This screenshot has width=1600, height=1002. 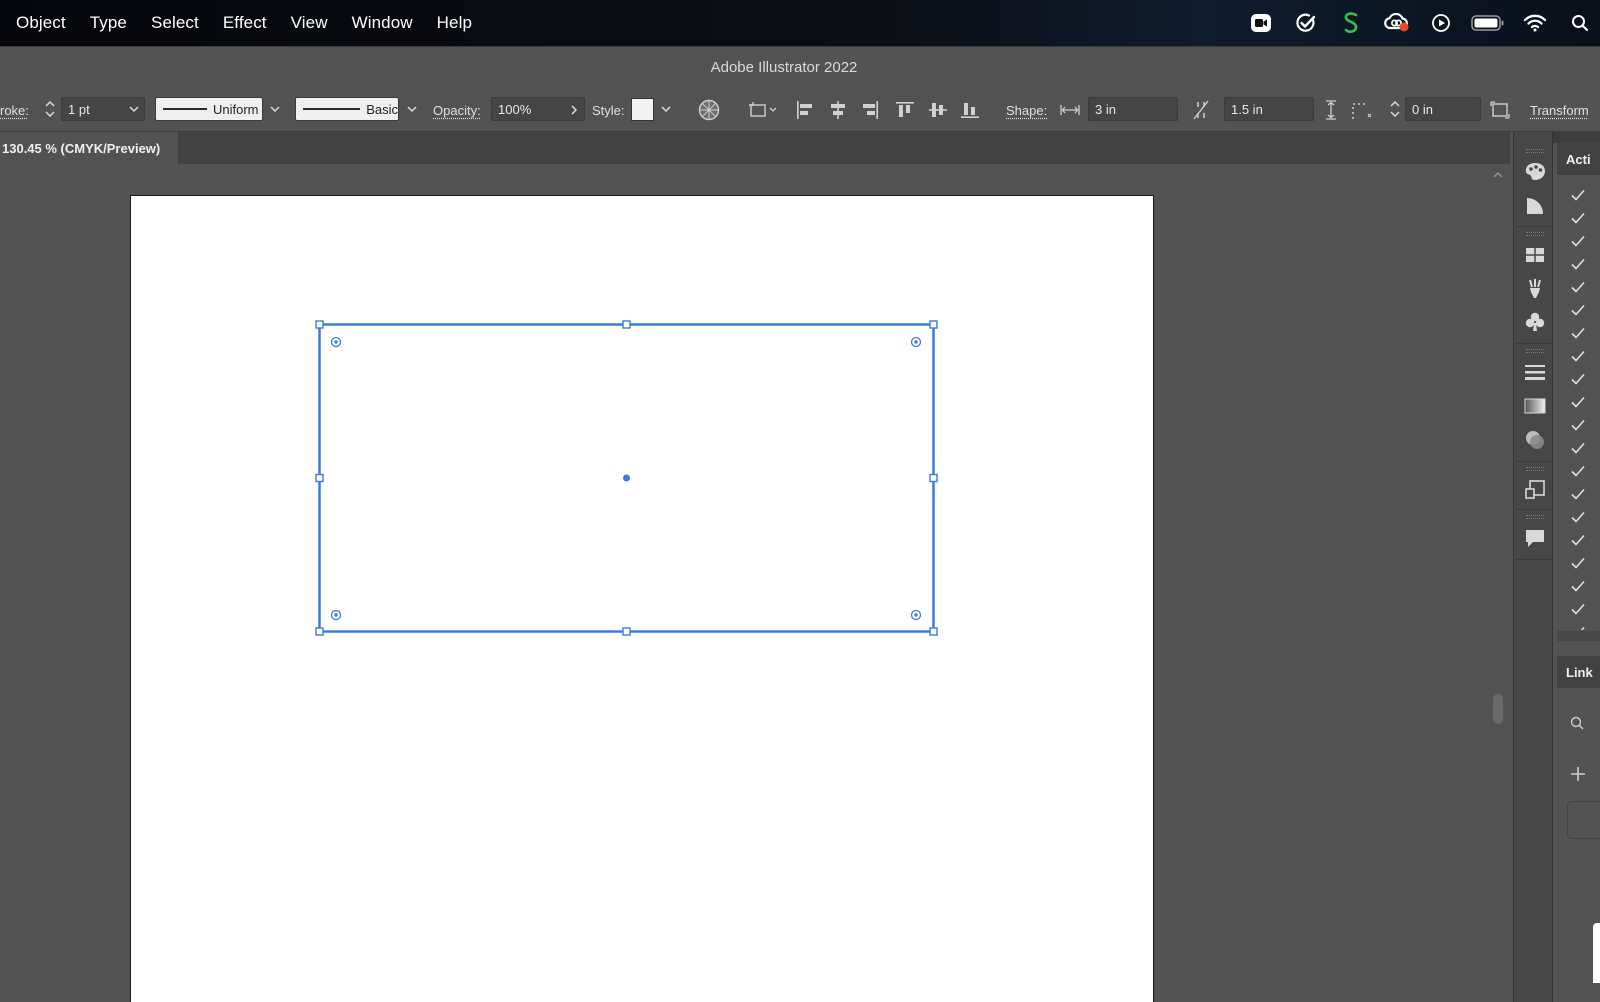 What do you see at coordinates (1351, 23) in the screenshot?
I see `scrivener-icon` at bounding box center [1351, 23].